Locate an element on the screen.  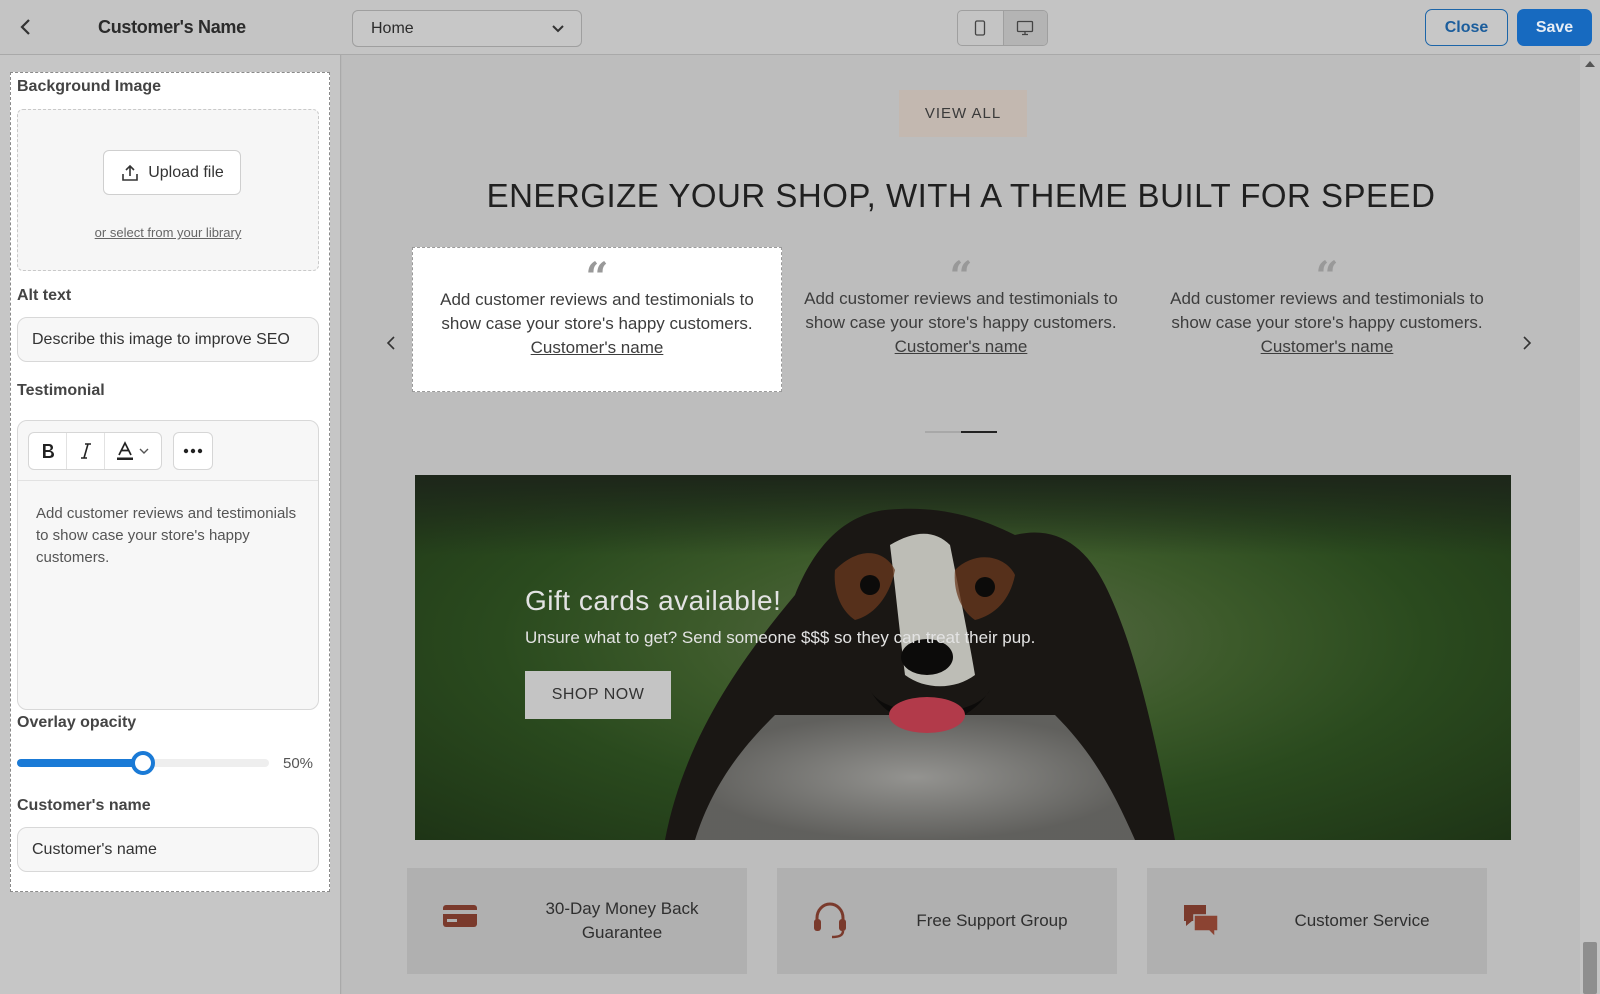
more-horizontal-icon is located at coordinates (193, 451).